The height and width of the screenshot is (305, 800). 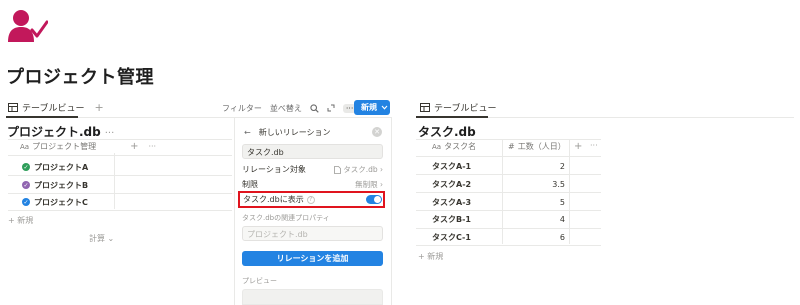 I want to click on table-row: タスクA-3, so click(x=451, y=202).